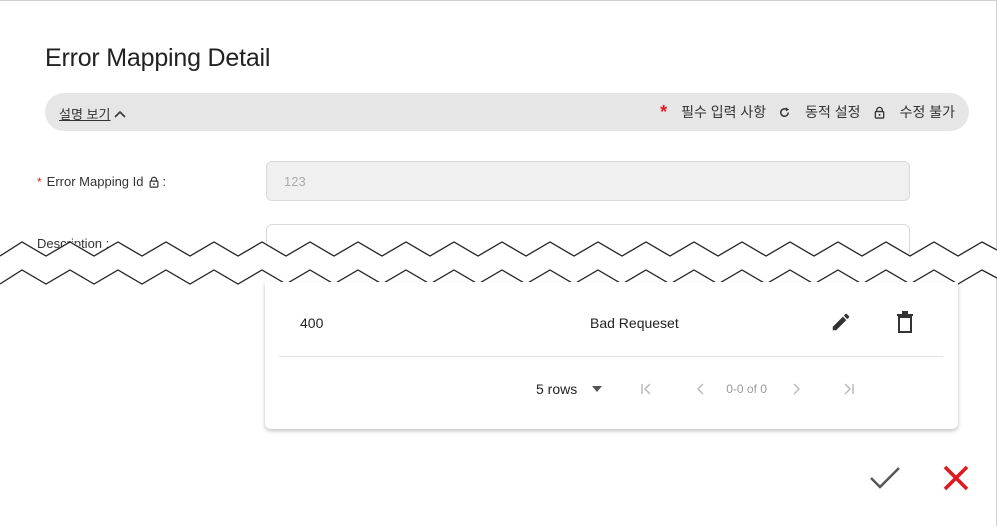  Describe the element at coordinates (905, 322) in the screenshot. I see `trash-icon` at that location.